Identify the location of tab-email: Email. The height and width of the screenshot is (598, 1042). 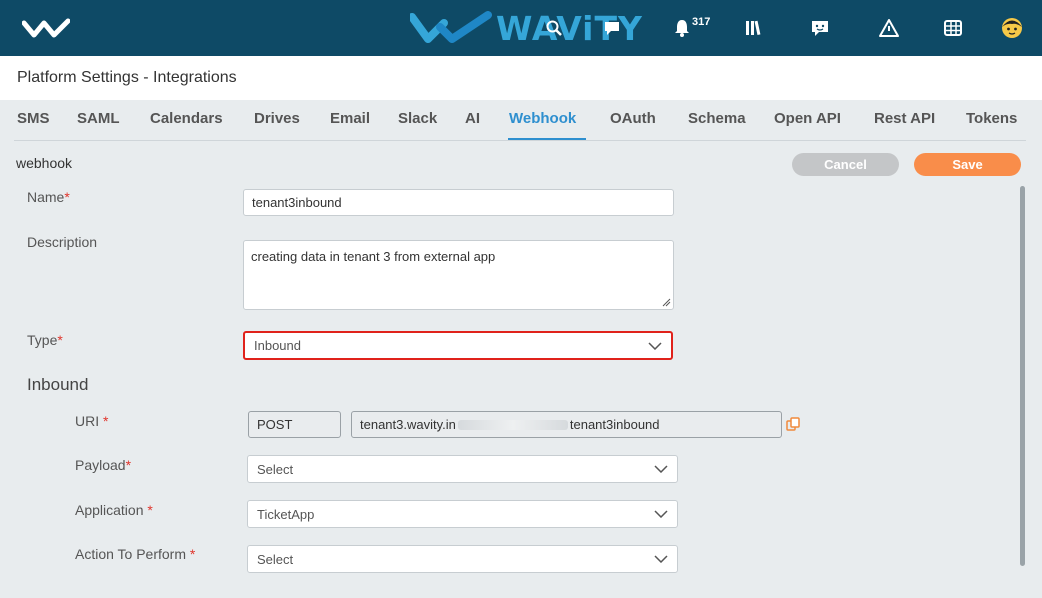
(350, 118).